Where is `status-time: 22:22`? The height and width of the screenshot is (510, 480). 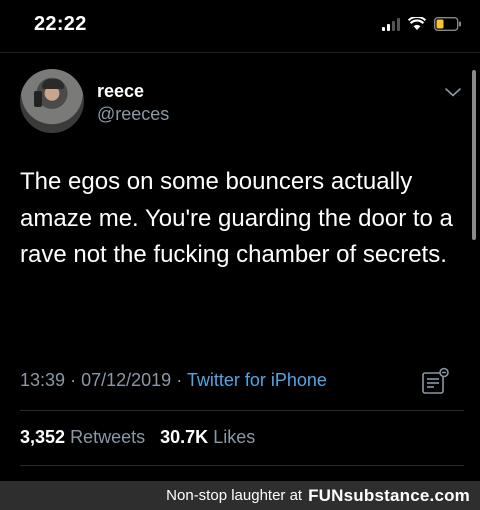
status-time: 22:22 is located at coordinates (60, 24).